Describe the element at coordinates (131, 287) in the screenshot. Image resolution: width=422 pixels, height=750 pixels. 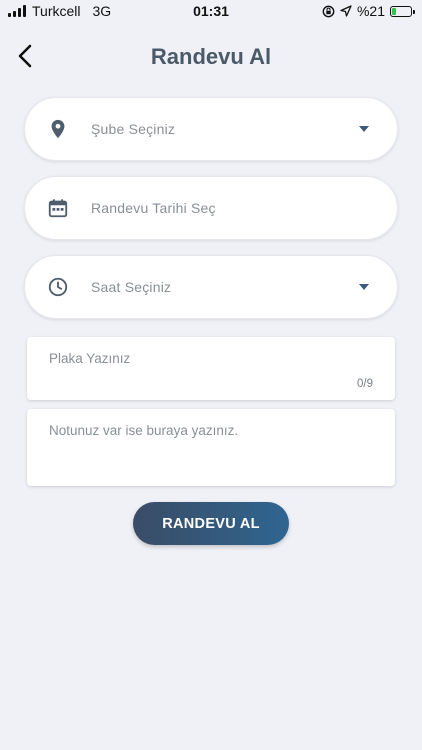
I see `time-select-label: Saat Seçiniz` at that location.